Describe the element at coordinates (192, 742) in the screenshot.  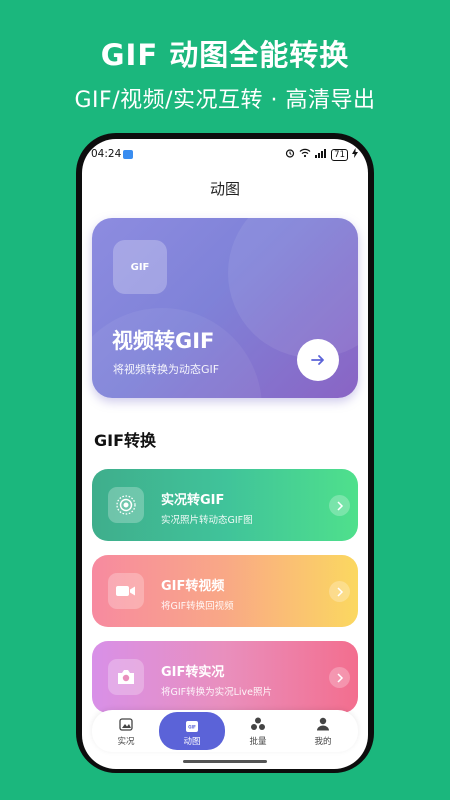
I see `tab-label: 动图` at that location.